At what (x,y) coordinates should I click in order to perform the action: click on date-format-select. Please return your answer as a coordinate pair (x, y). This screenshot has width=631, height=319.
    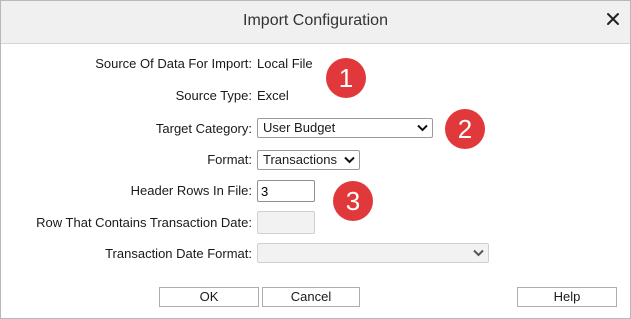
    Looking at the image, I should click on (373, 253).